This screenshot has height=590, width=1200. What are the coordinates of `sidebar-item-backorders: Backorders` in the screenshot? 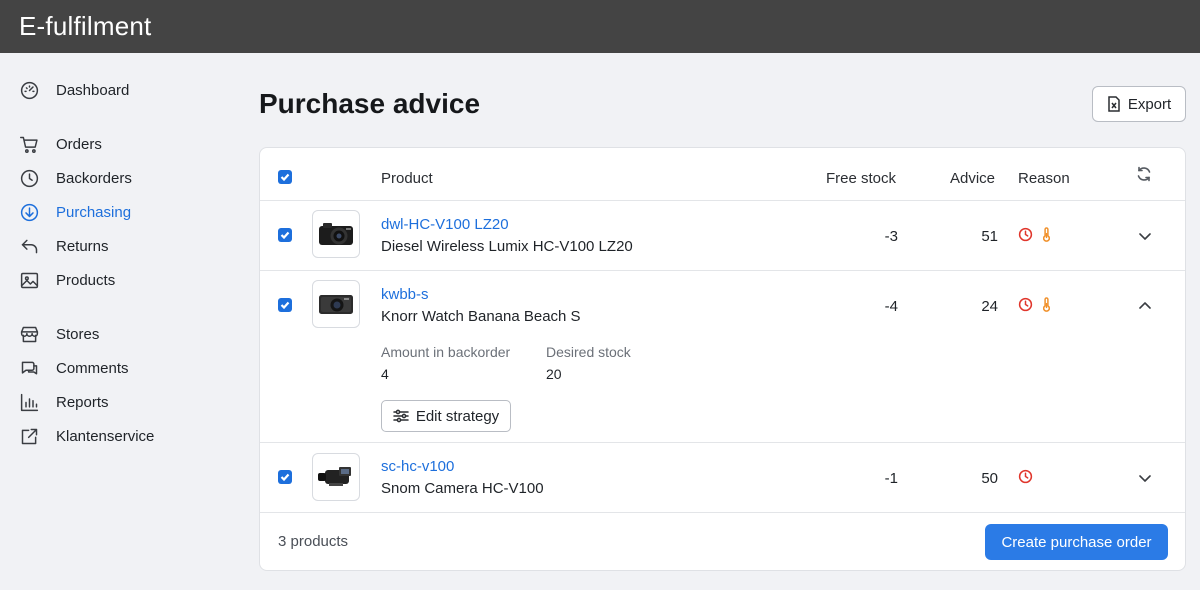 It's located at (75, 178).